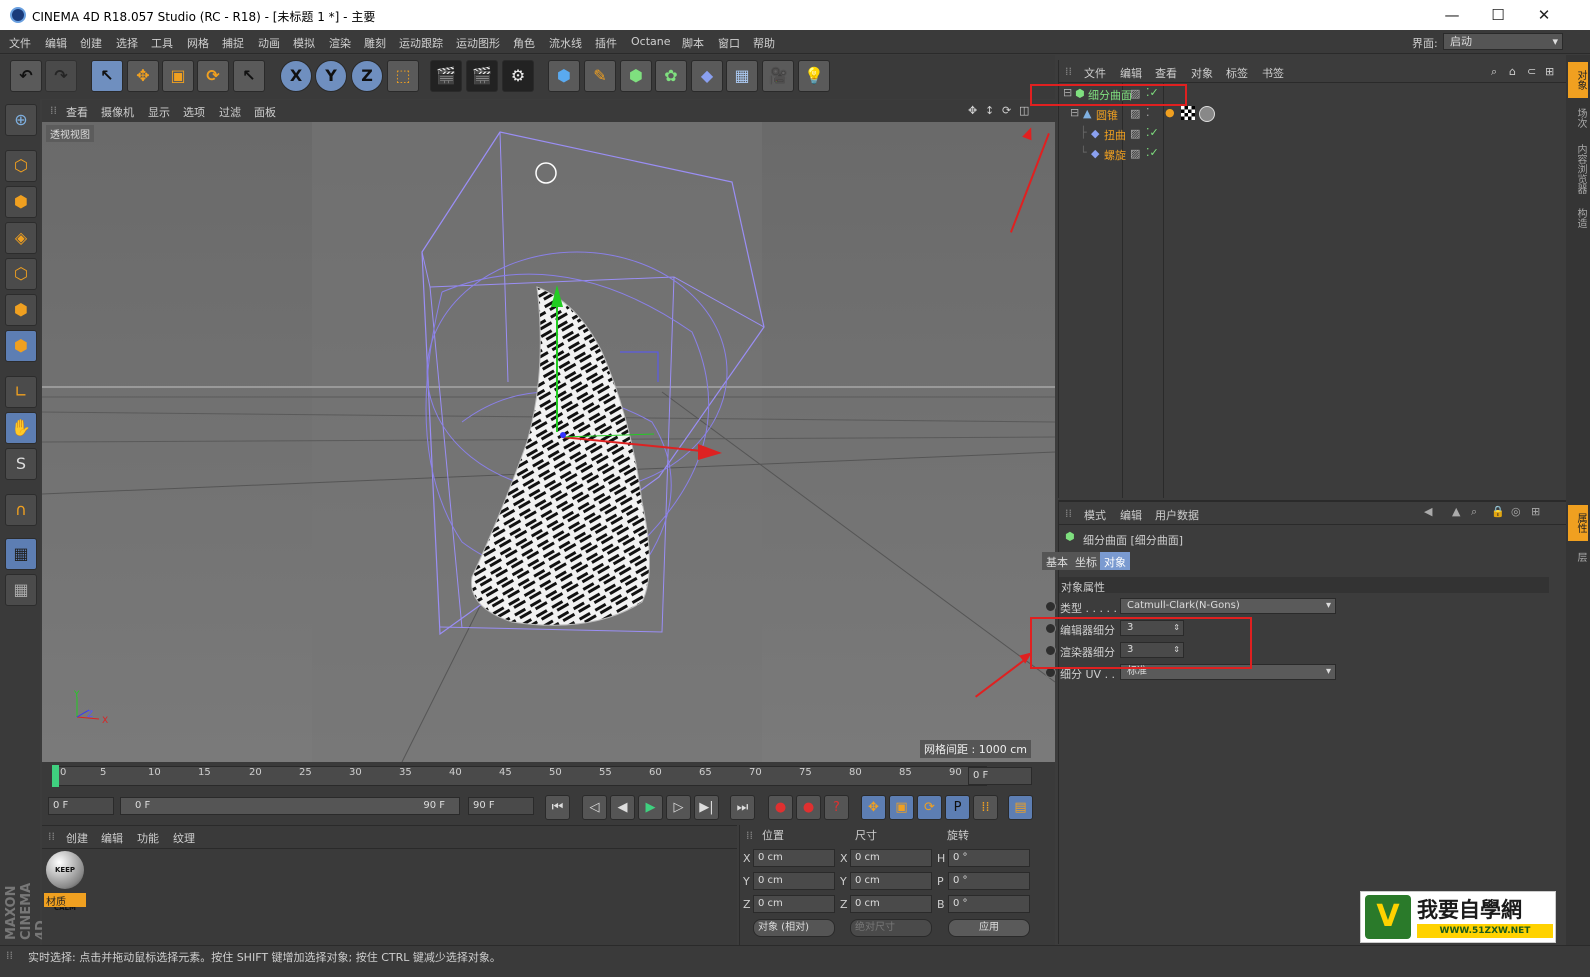 This screenshot has width=1590, height=977. Describe the element at coordinates (1024, 110) in the screenshot. I see `viewport-toggle-icon: ◫` at that location.